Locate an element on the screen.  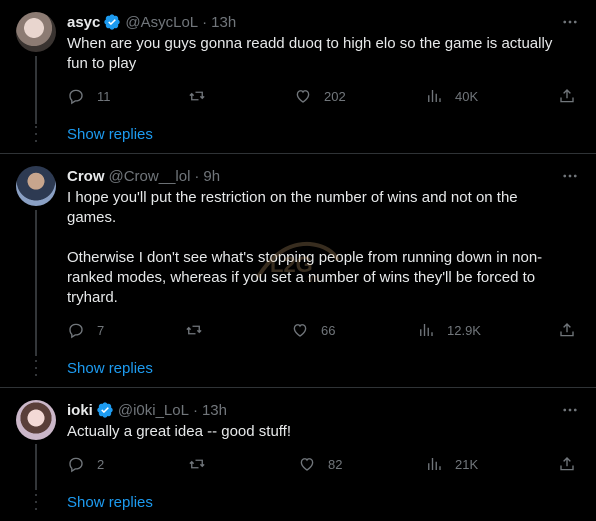
views-count: 40K is located at coordinates (467, 96).